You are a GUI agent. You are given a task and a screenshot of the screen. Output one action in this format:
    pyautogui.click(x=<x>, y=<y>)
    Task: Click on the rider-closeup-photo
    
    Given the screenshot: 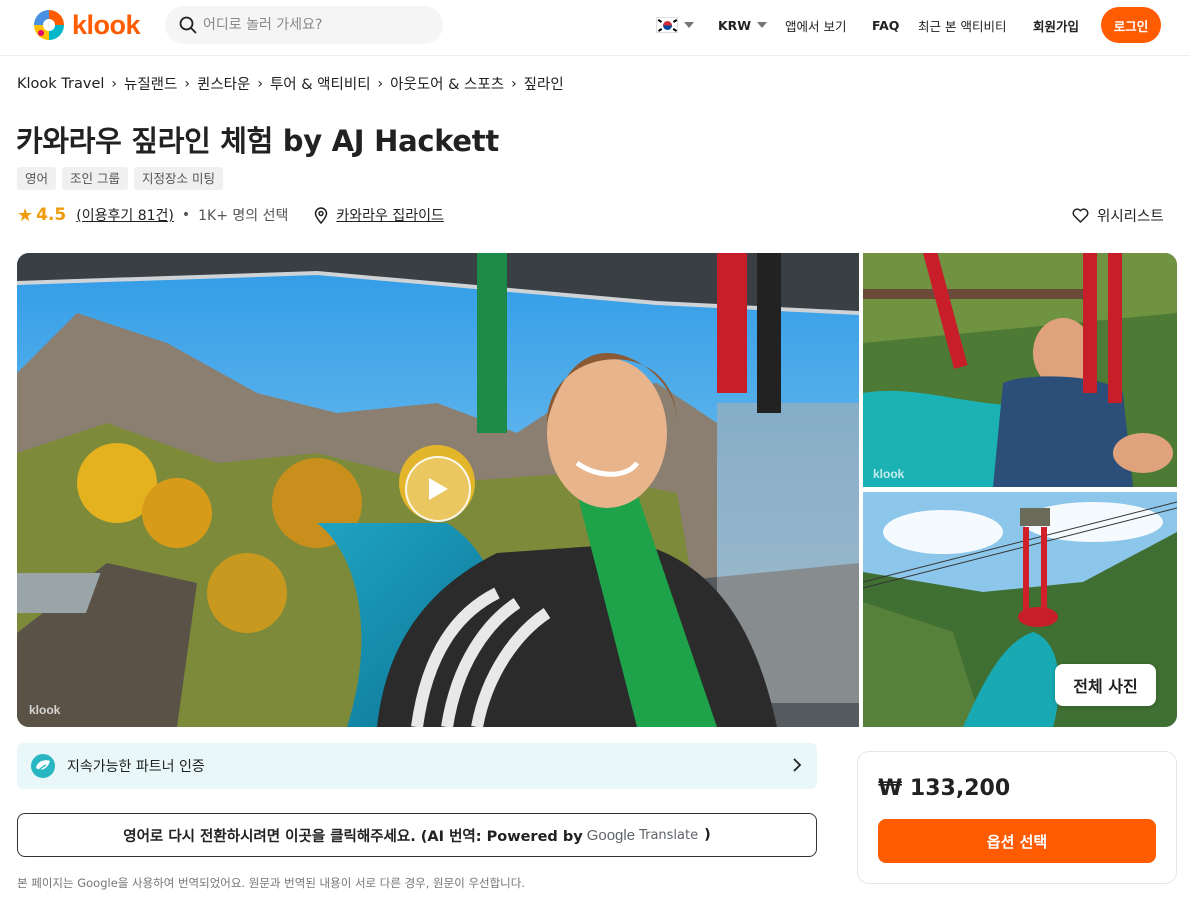 What is the action you would take?
    pyautogui.click(x=1020, y=370)
    